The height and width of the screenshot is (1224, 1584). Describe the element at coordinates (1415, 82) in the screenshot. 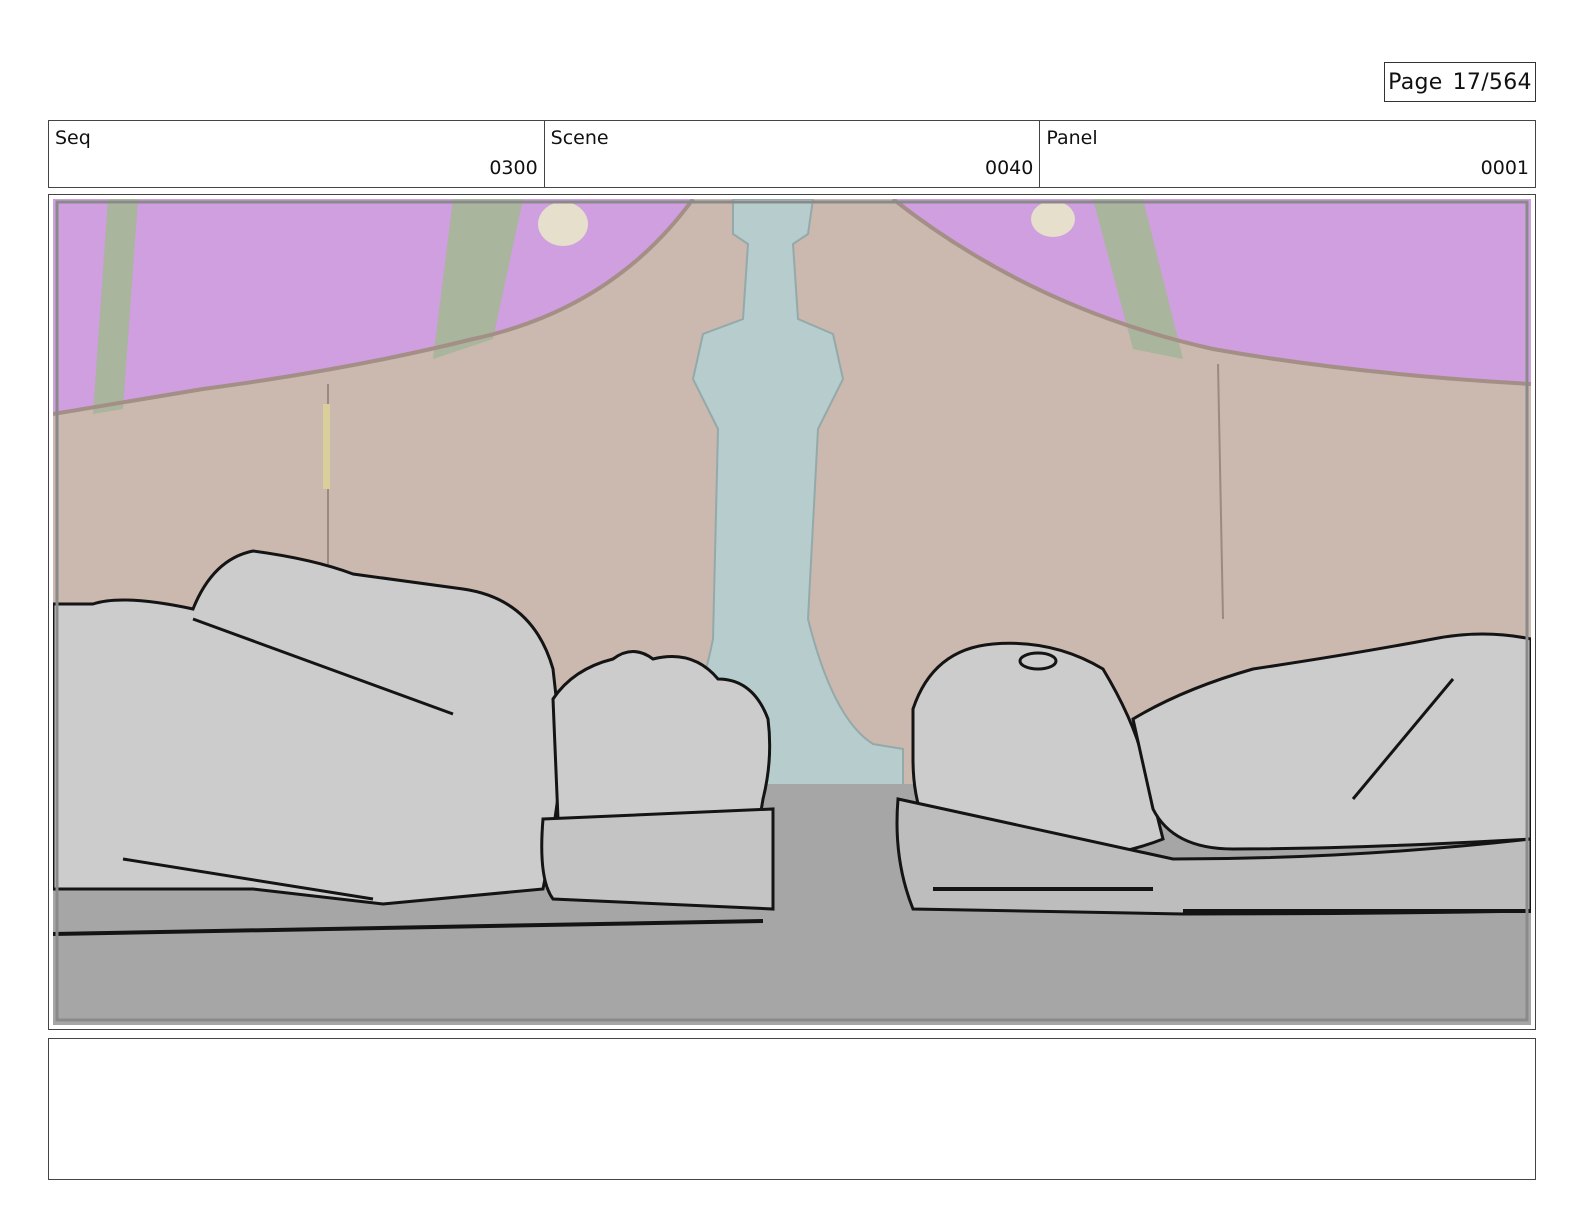

I see `page-label: Page` at that location.